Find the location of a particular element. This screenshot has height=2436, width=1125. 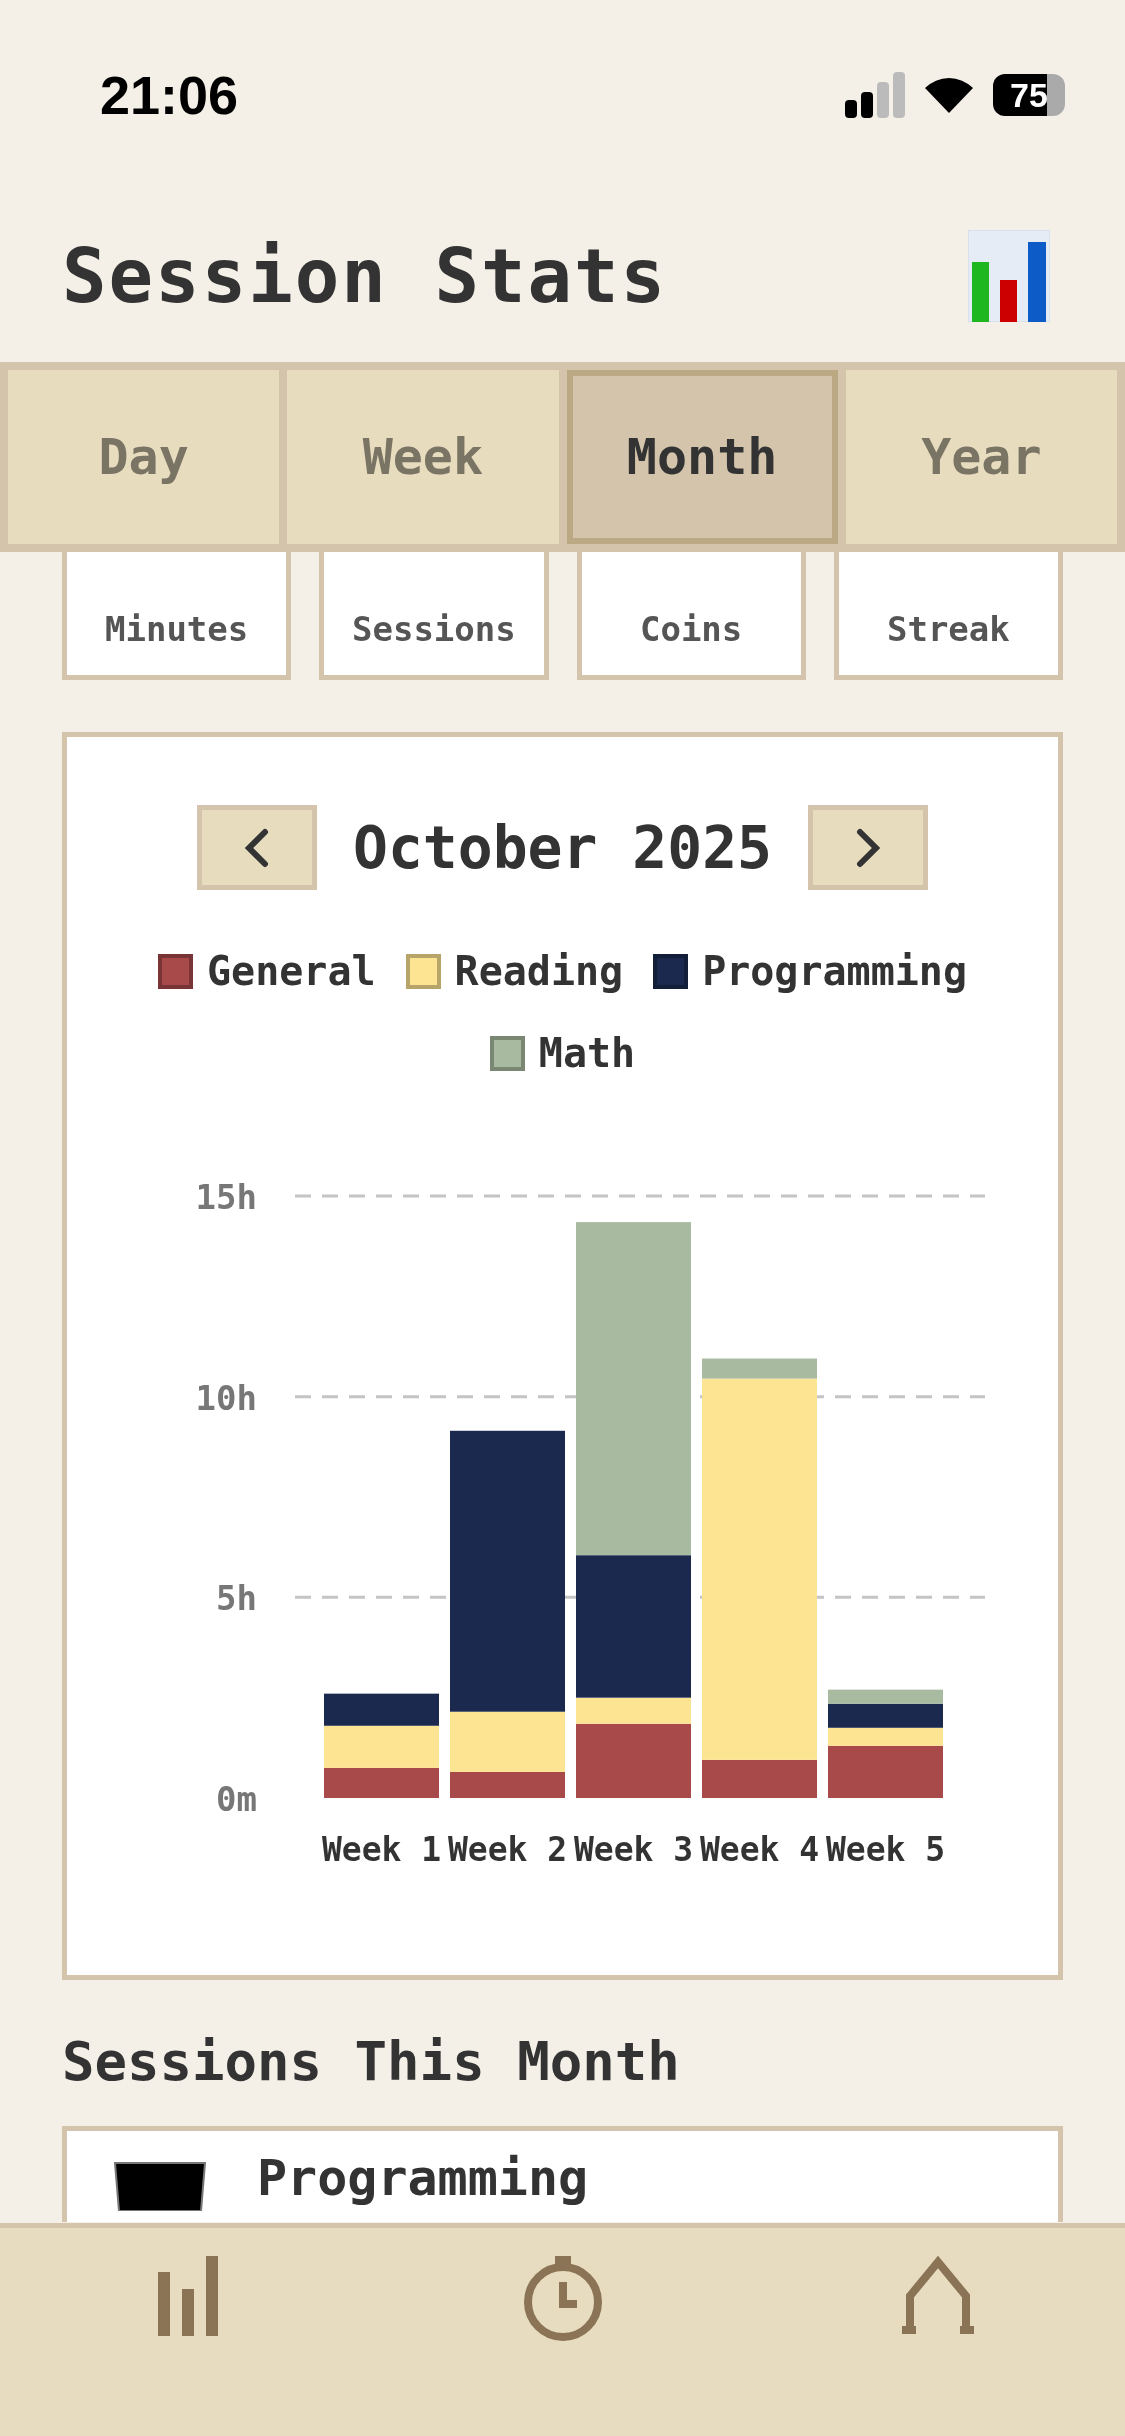

next-month-button is located at coordinates (868, 847).